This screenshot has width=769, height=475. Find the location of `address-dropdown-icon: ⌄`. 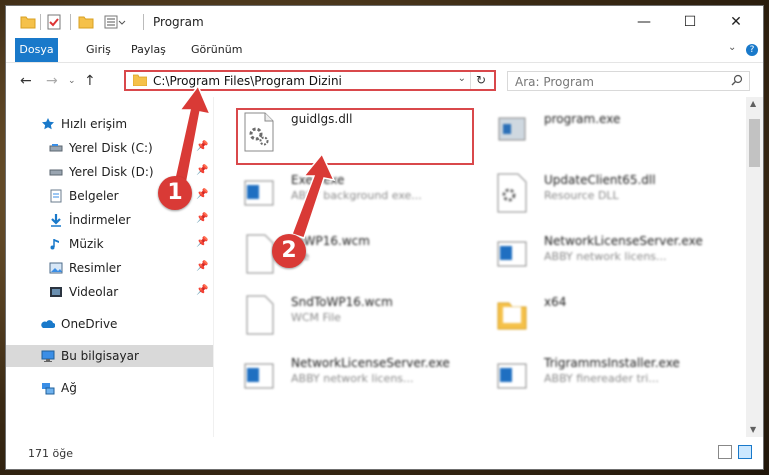

address-dropdown-icon: ⌄ is located at coordinates (462, 78).